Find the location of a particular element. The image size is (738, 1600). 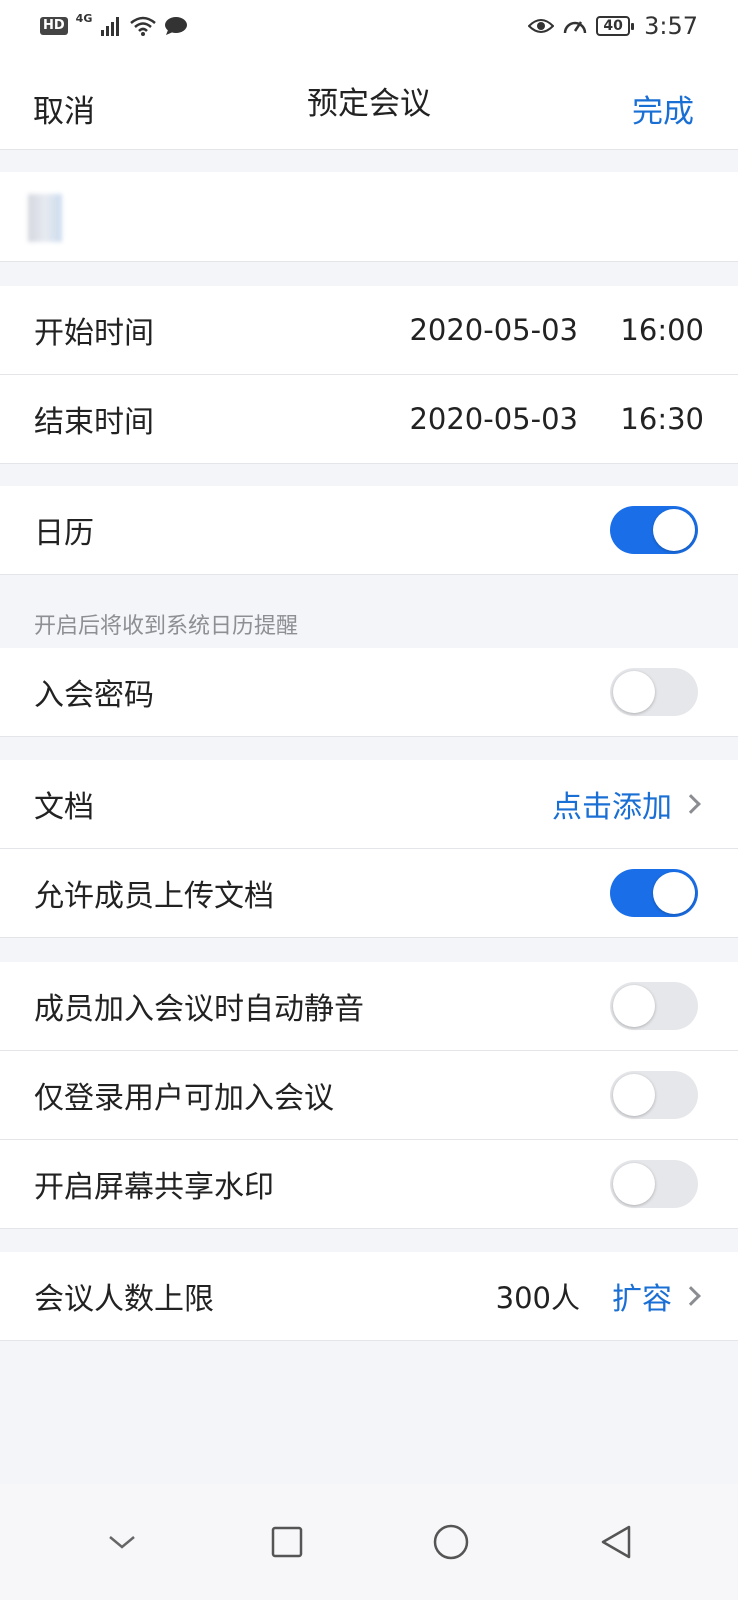

password-label: 入会密码 is located at coordinates (94, 695).